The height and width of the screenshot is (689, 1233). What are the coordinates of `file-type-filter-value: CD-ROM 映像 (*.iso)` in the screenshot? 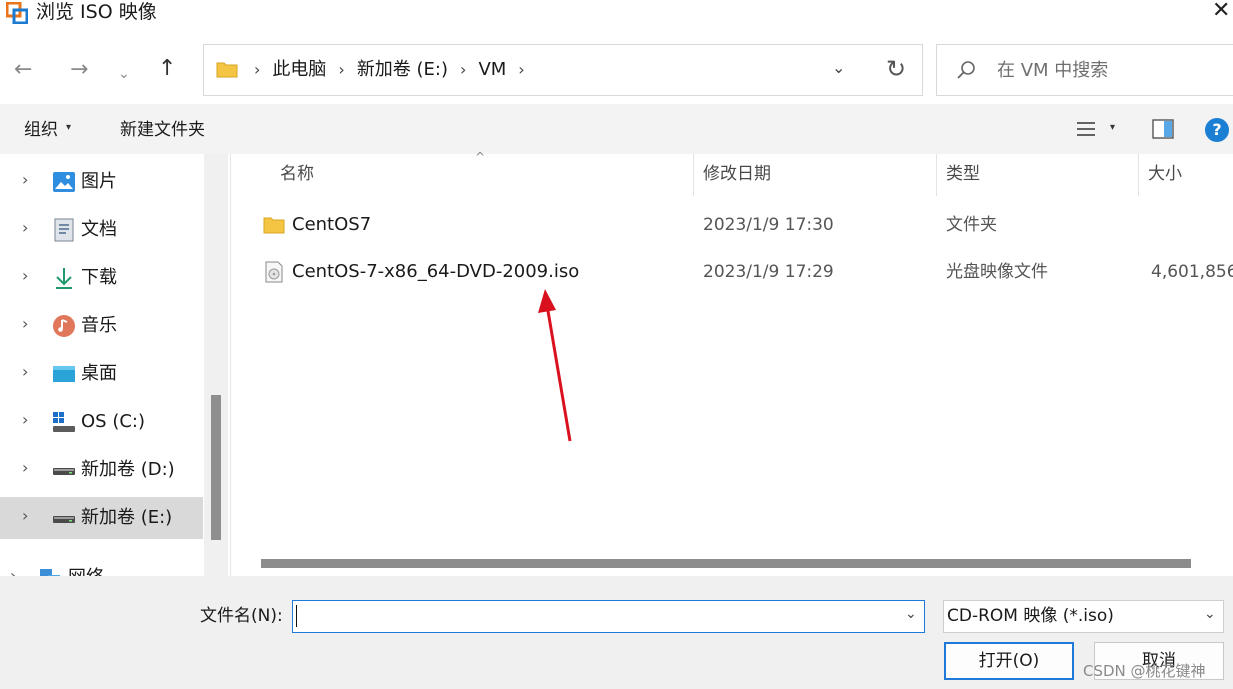 It's located at (1030, 616).